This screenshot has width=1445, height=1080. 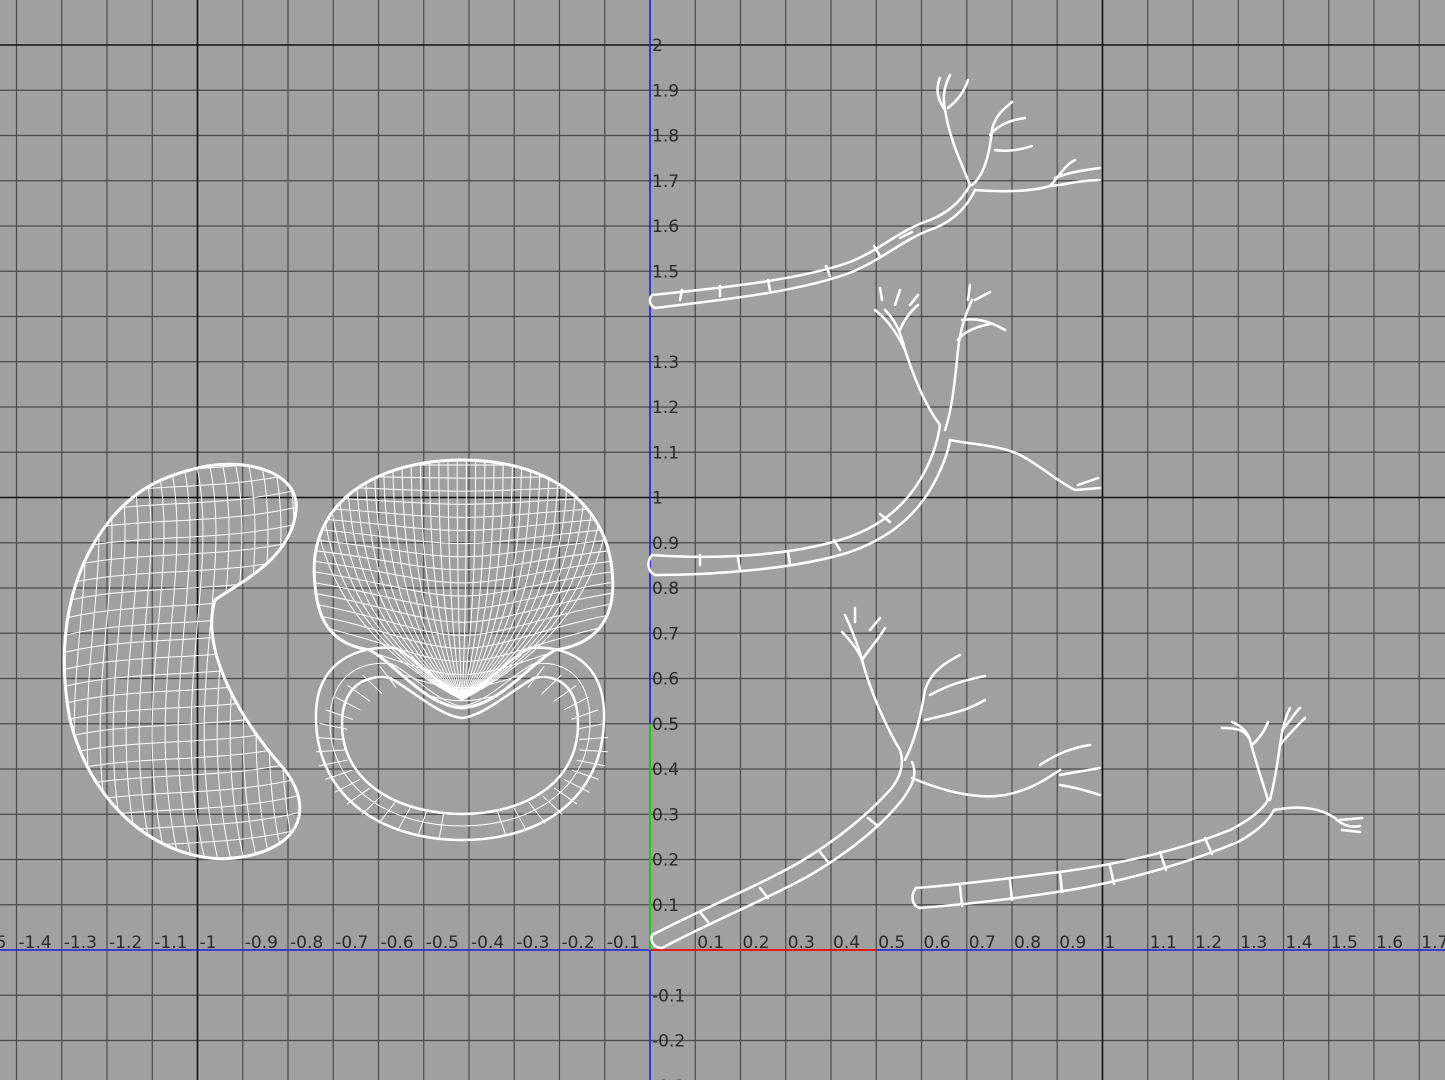 I want to click on v-tick-label: 0.1, so click(x=665, y=906).